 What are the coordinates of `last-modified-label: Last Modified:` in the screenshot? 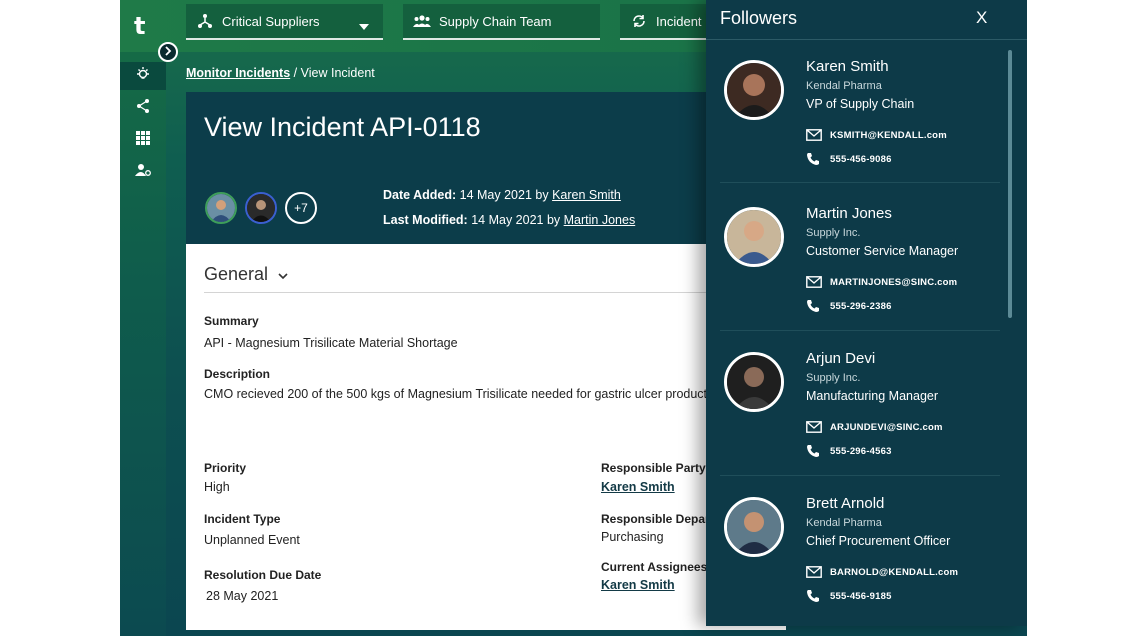 It's located at (425, 220).